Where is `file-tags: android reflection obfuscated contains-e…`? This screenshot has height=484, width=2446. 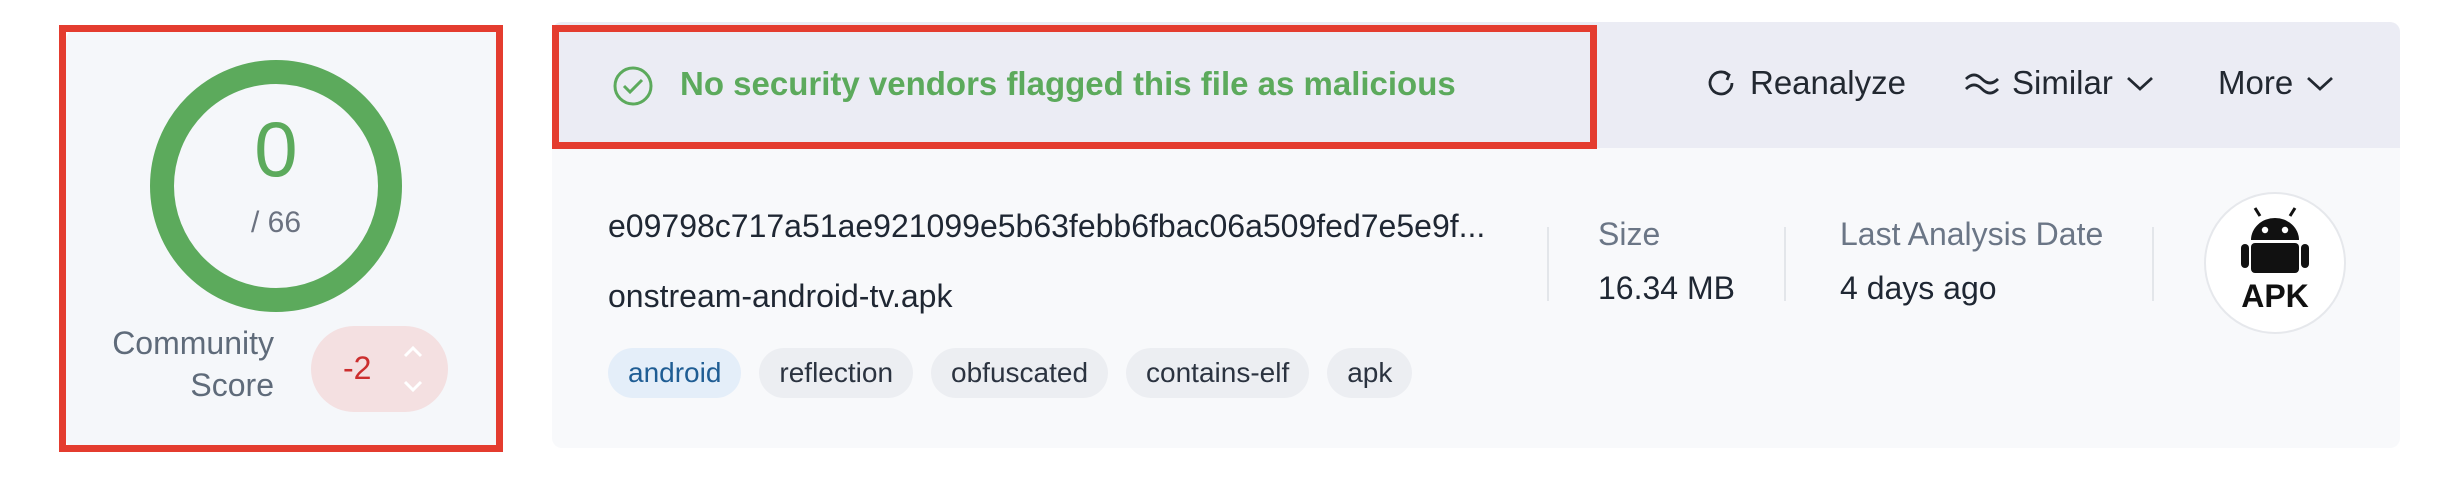
file-tags: android reflection obfuscated contains-e… is located at coordinates (1010, 373).